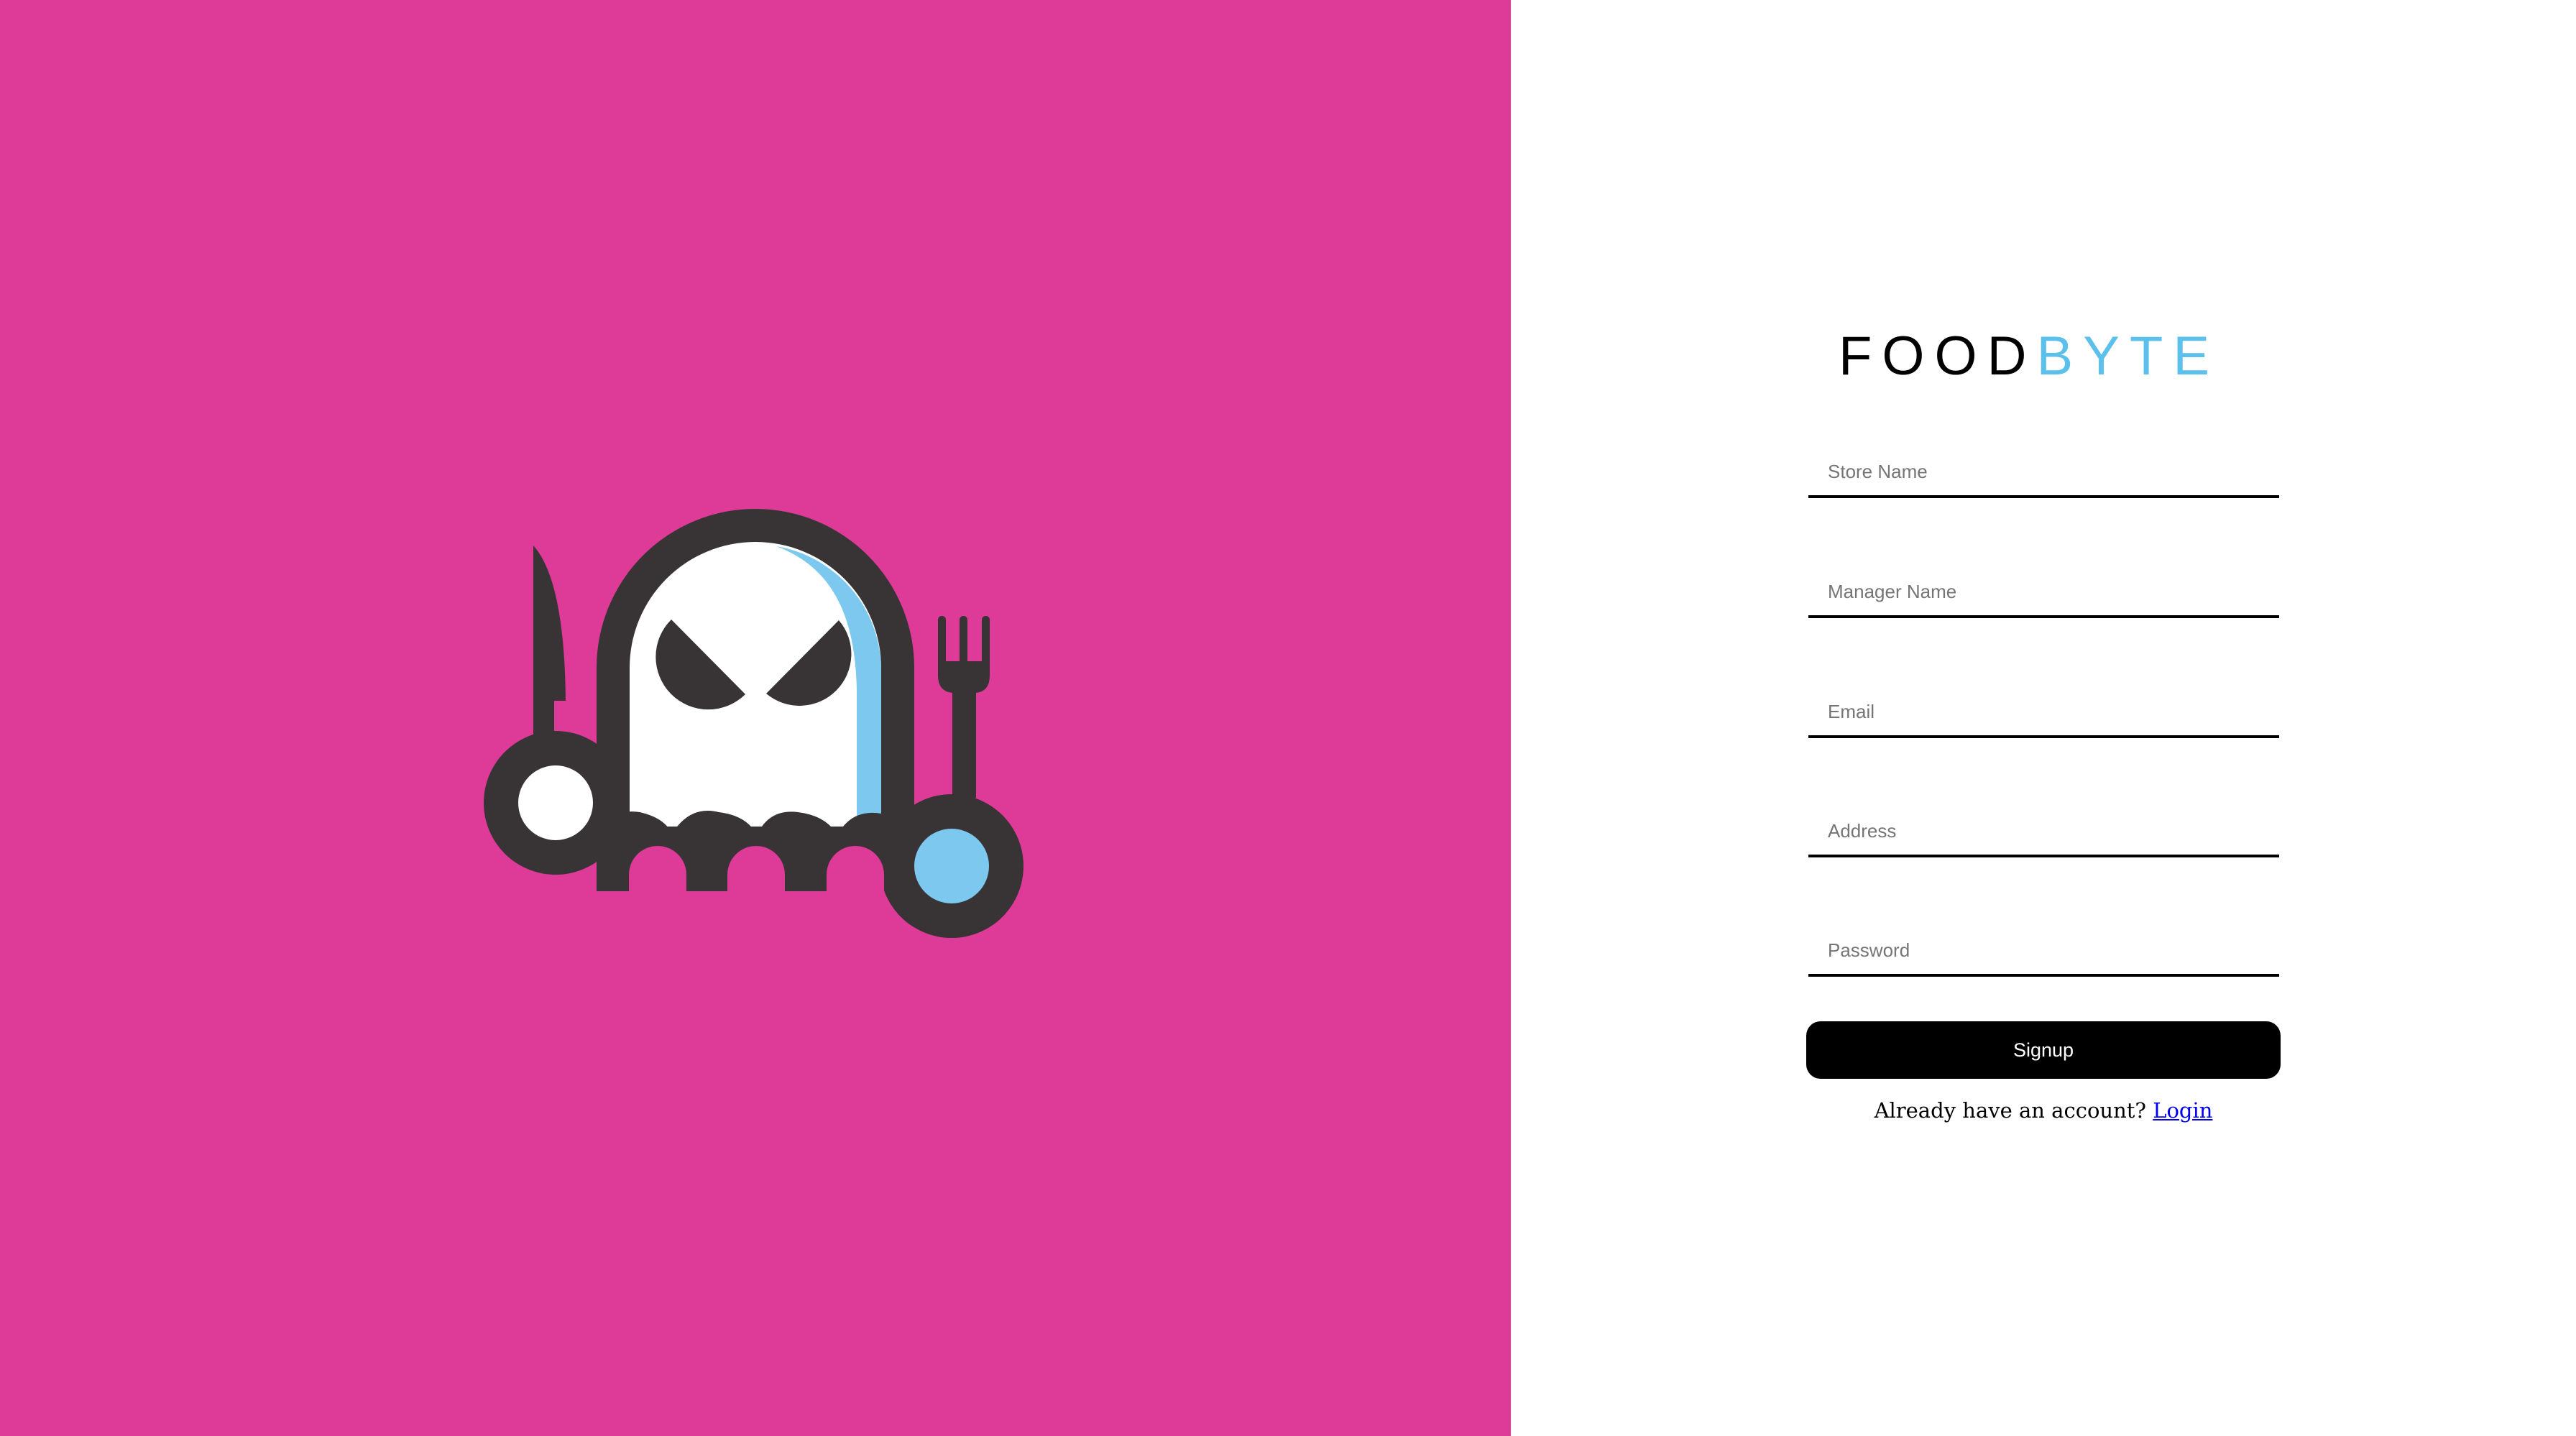 Image resolution: width=2576 pixels, height=1436 pixels. What do you see at coordinates (755, 700) in the screenshot?
I see `ghost-body` at bounding box center [755, 700].